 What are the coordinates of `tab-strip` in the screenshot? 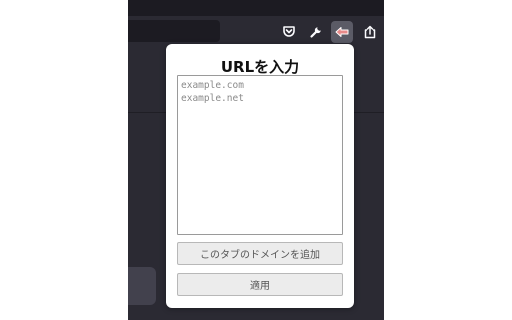 It's located at (256, 8).